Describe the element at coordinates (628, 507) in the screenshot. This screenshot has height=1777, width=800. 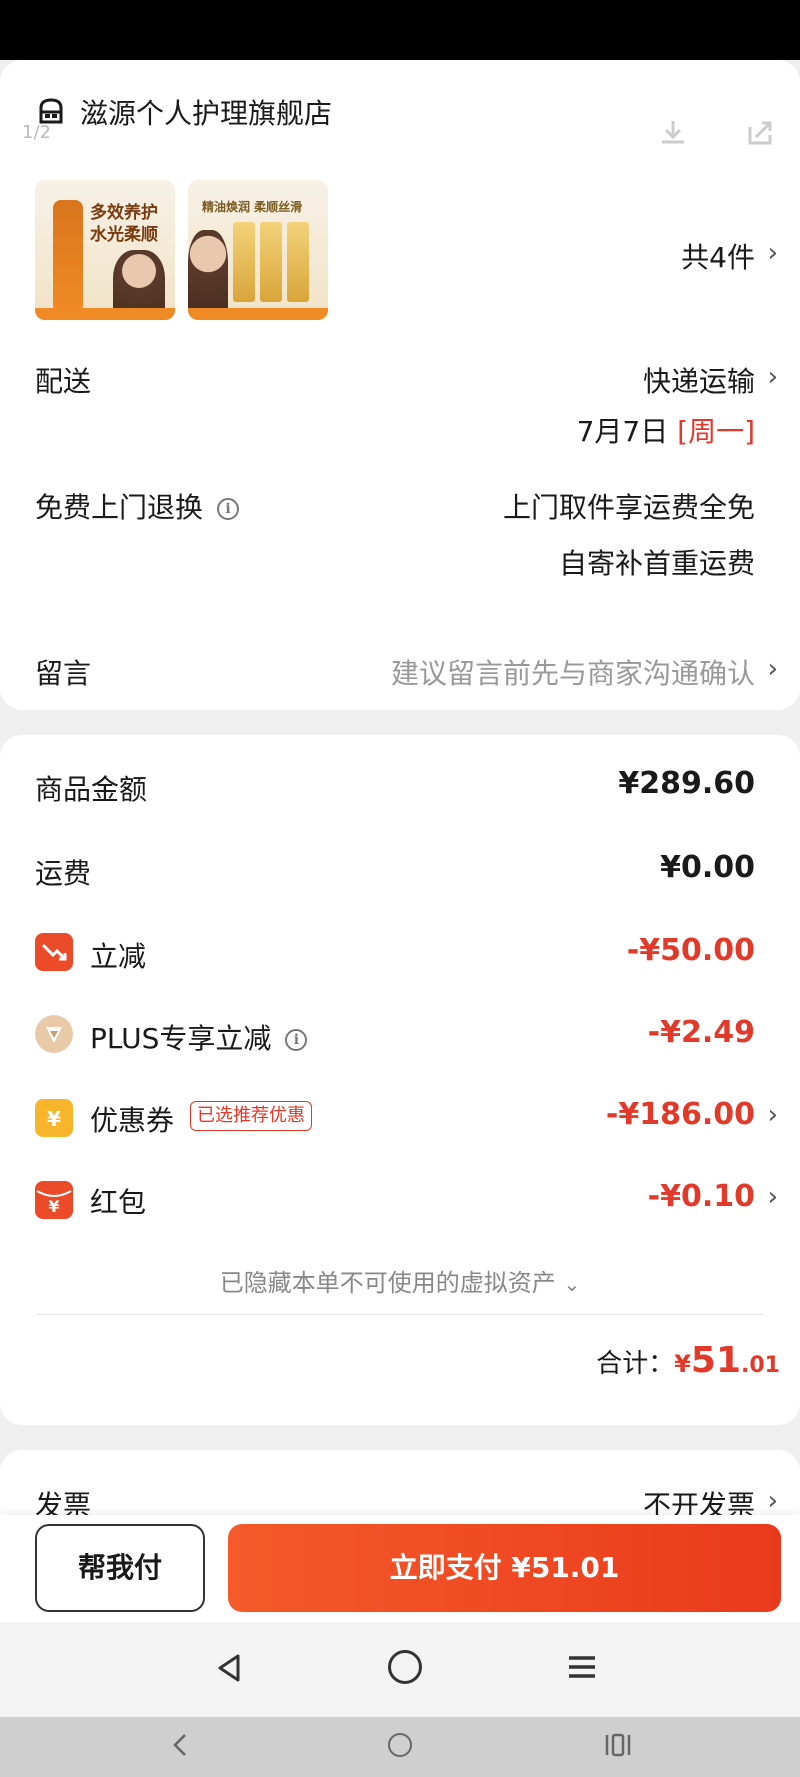
I see `return-service-line1: 上门取件享运费全免` at that location.